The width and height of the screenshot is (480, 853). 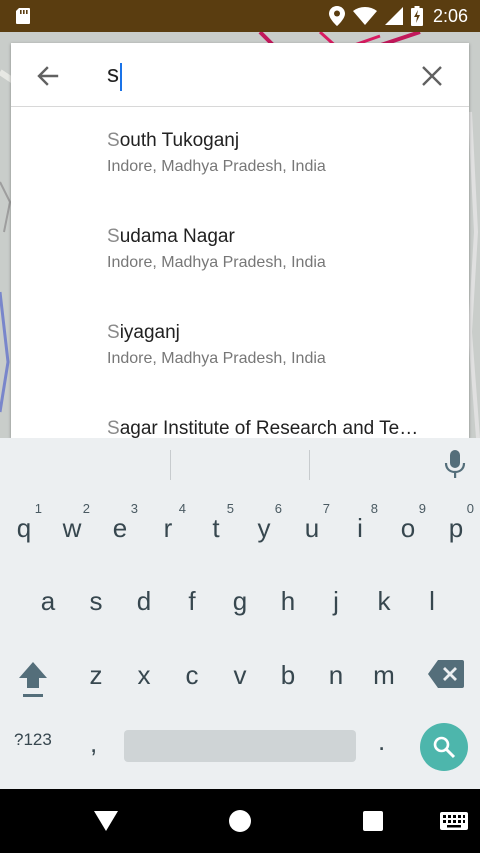 I want to click on text-cursor, so click(x=121, y=77).